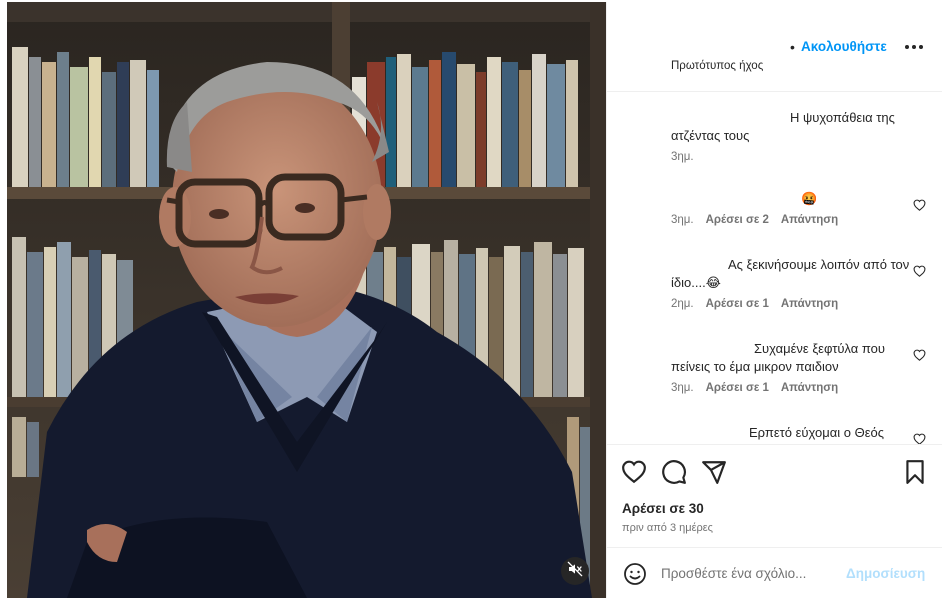  I want to click on likes-count: Αρέσει σε 30, so click(663, 508).